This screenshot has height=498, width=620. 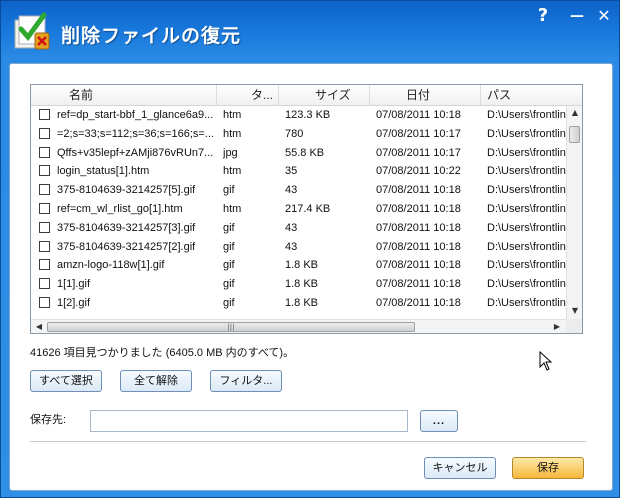 What do you see at coordinates (32, 31) in the screenshot?
I see `app-logo-icon` at bounding box center [32, 31].